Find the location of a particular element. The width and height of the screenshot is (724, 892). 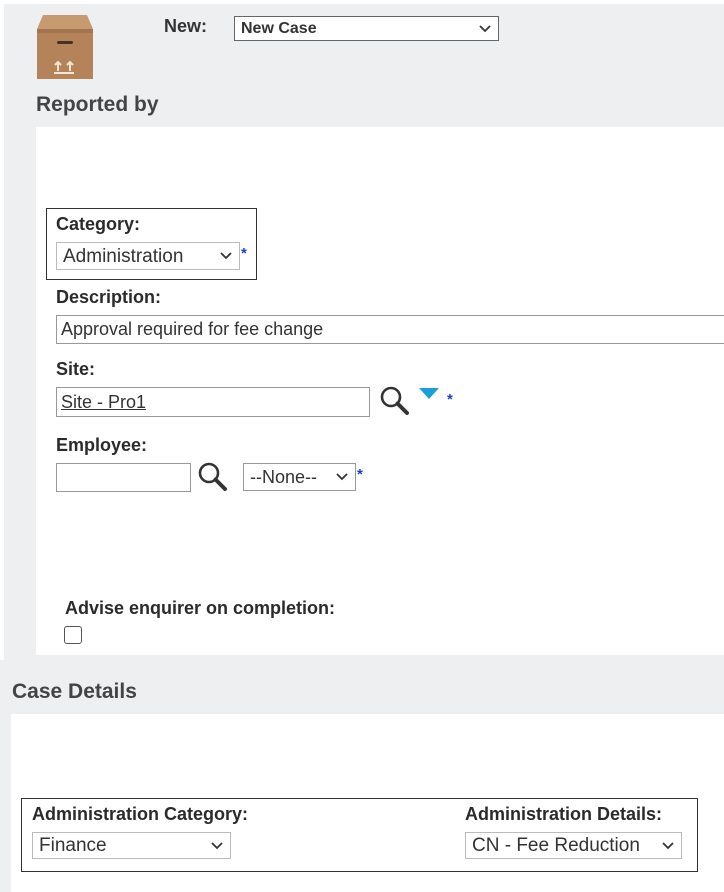

reported-by-title: Reported by is located at coordinates (97, 104).